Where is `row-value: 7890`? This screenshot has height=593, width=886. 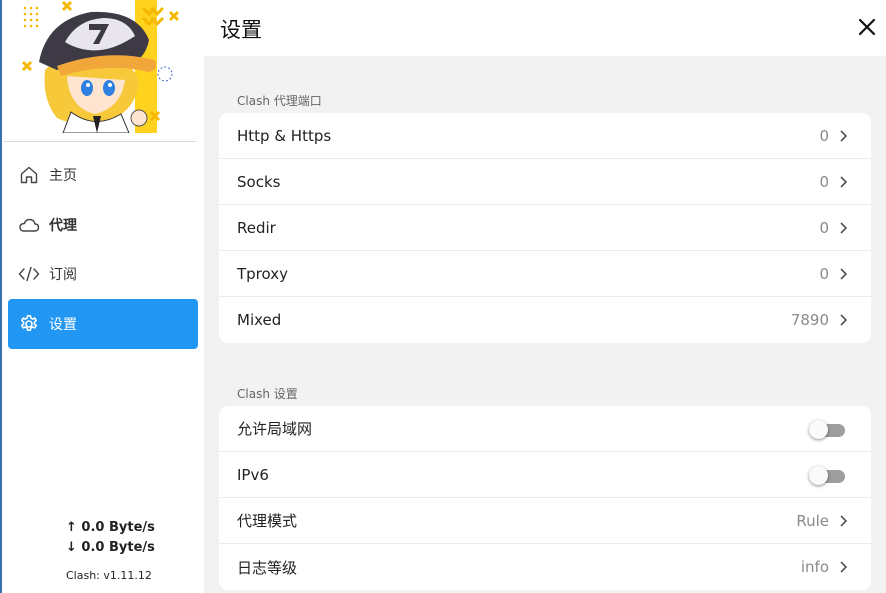
row-value: 7890 is located at coordinates (809, 320).